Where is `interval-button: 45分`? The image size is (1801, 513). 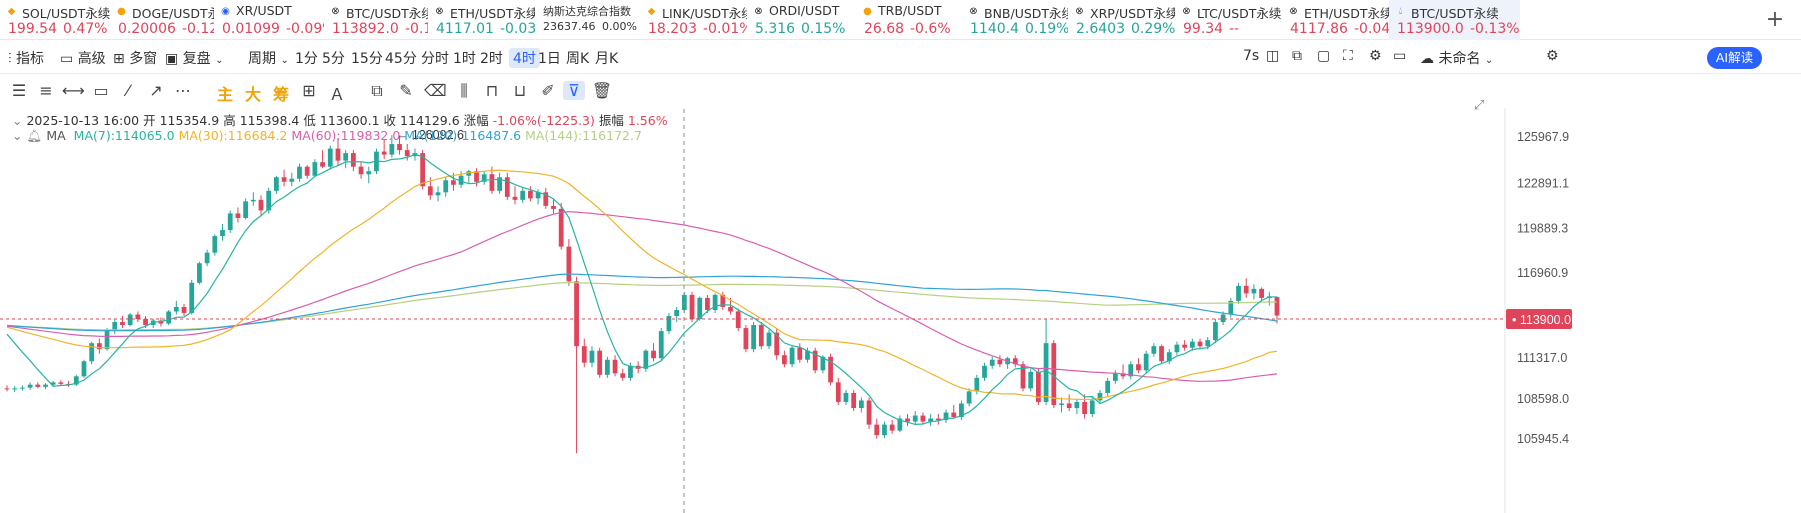
interval-button: 45分 is located at coordinates (401, 58).